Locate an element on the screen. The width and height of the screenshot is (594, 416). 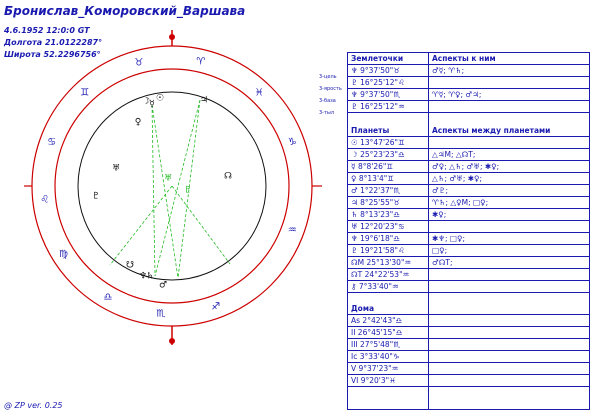
column-header: Аспекты к ним is located at coordinates (464, 58).